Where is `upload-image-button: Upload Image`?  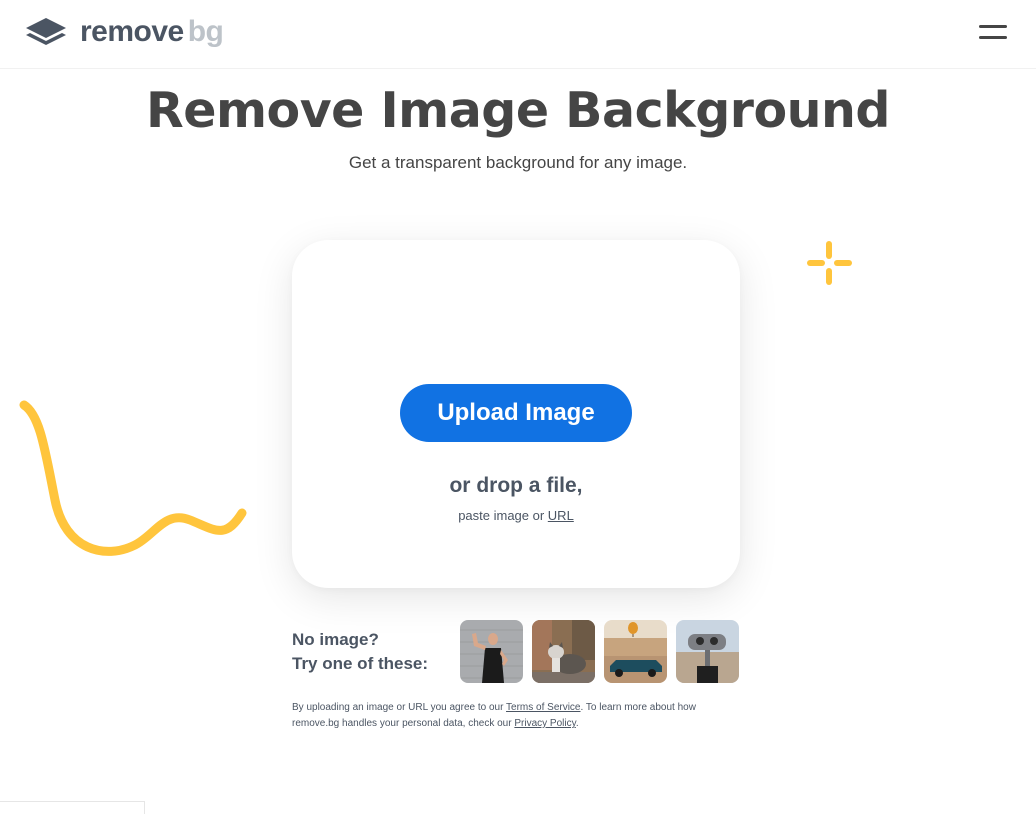 upload-image-button: Upload Image is located at coordinates (516, 413).